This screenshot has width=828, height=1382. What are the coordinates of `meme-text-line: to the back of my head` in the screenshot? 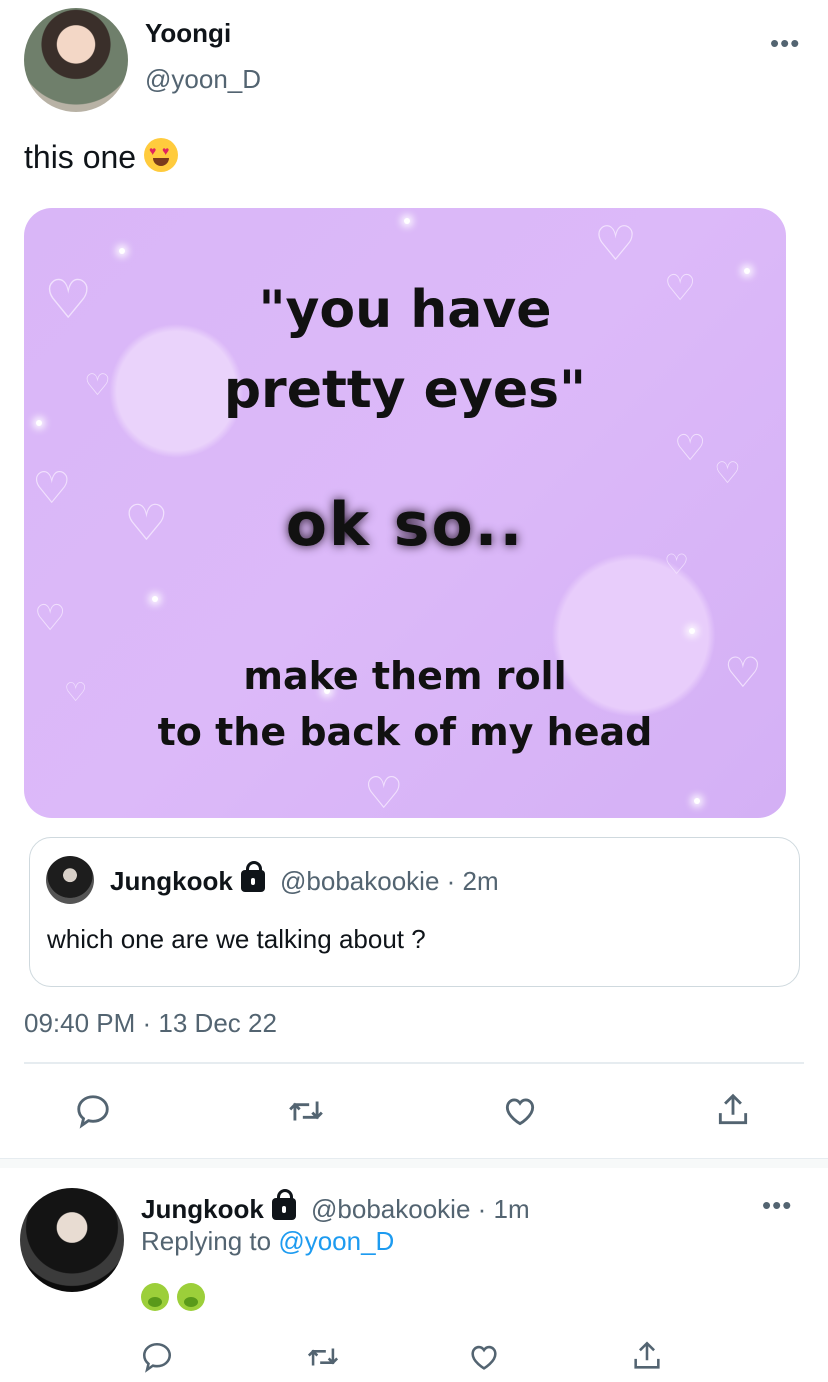 It's located at (405, 732).